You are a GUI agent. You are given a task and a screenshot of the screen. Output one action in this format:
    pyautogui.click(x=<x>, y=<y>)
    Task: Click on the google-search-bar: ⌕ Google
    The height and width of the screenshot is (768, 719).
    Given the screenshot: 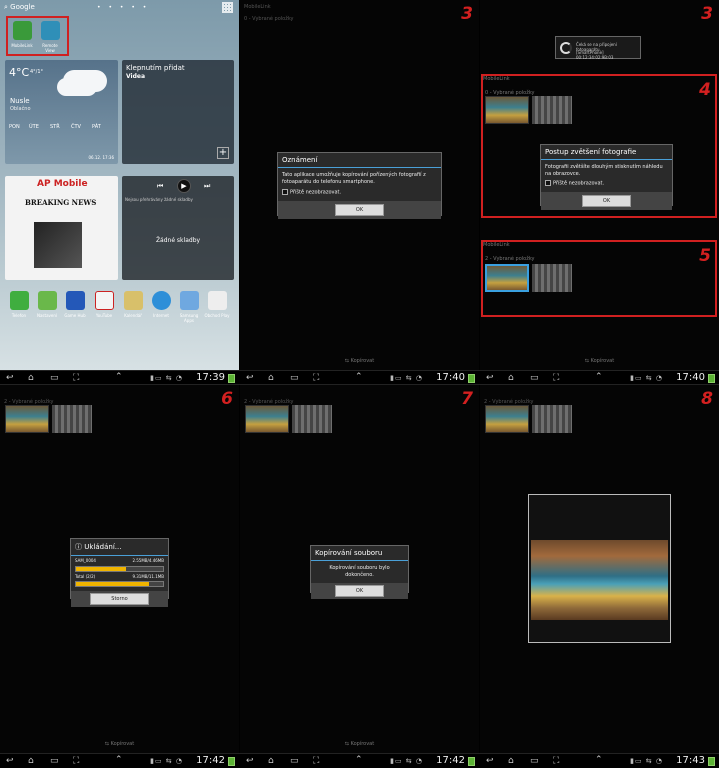 What is the action you would take?
    pyautogui.click(x=19, y=8)
    